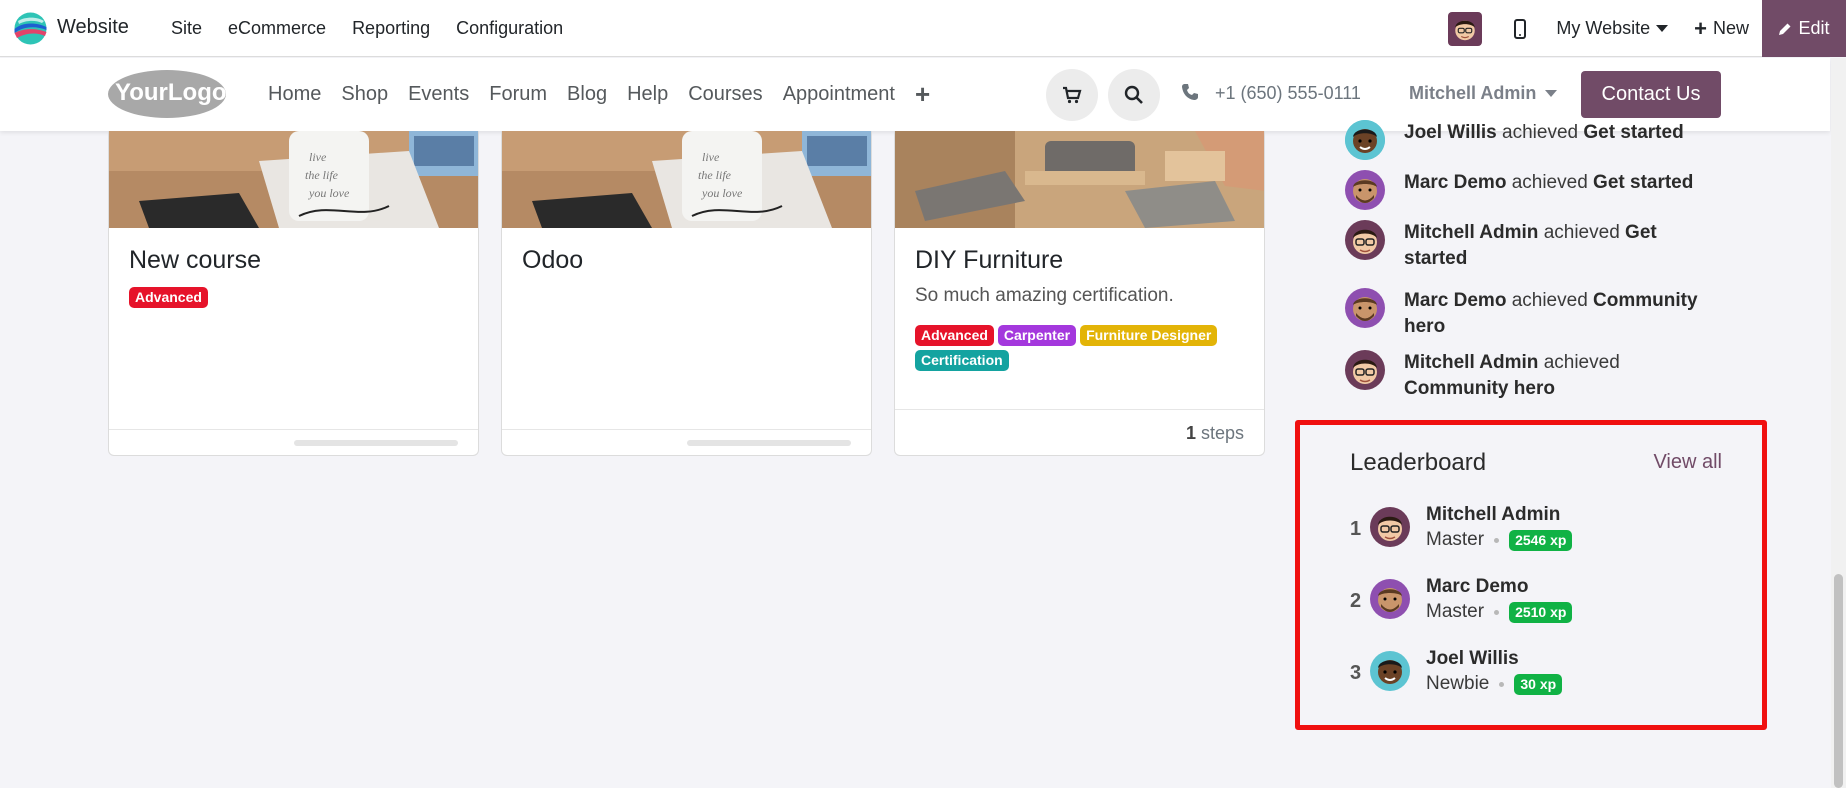  Describe the element at coordinates (1493, 515) in the screenshot. I see `leaderboard-name: Mitchell Admin` at that location.